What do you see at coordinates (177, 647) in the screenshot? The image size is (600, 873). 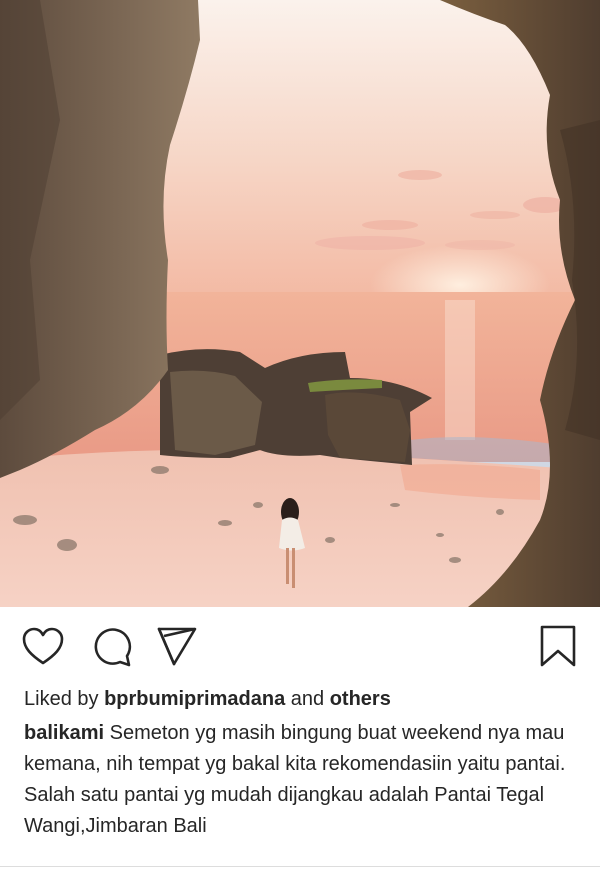 I see `send-icon` at bounding box center [177, 647].